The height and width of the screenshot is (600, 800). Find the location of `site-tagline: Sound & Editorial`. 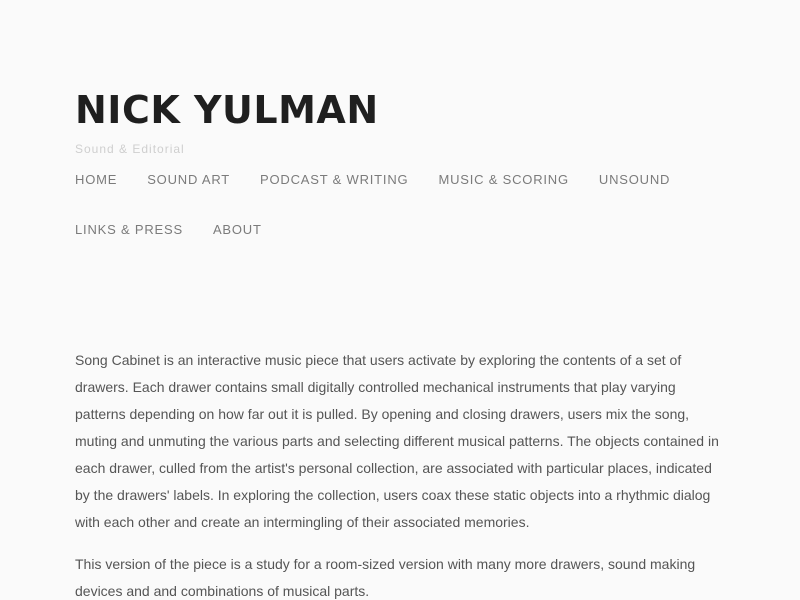

site-tagline: Sound & Editorial is located at coordinates (130, 149).